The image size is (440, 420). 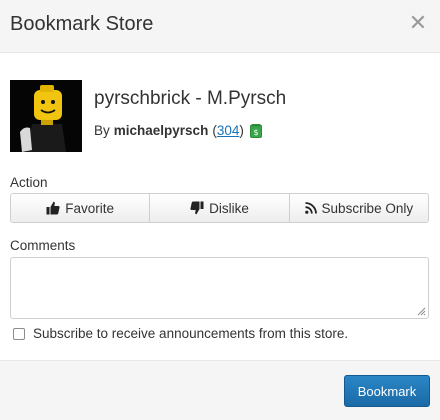 What do you see at coordinates (310, 208) in the screenshot?
I see `rss-icon` at bounding box center [310, 208].